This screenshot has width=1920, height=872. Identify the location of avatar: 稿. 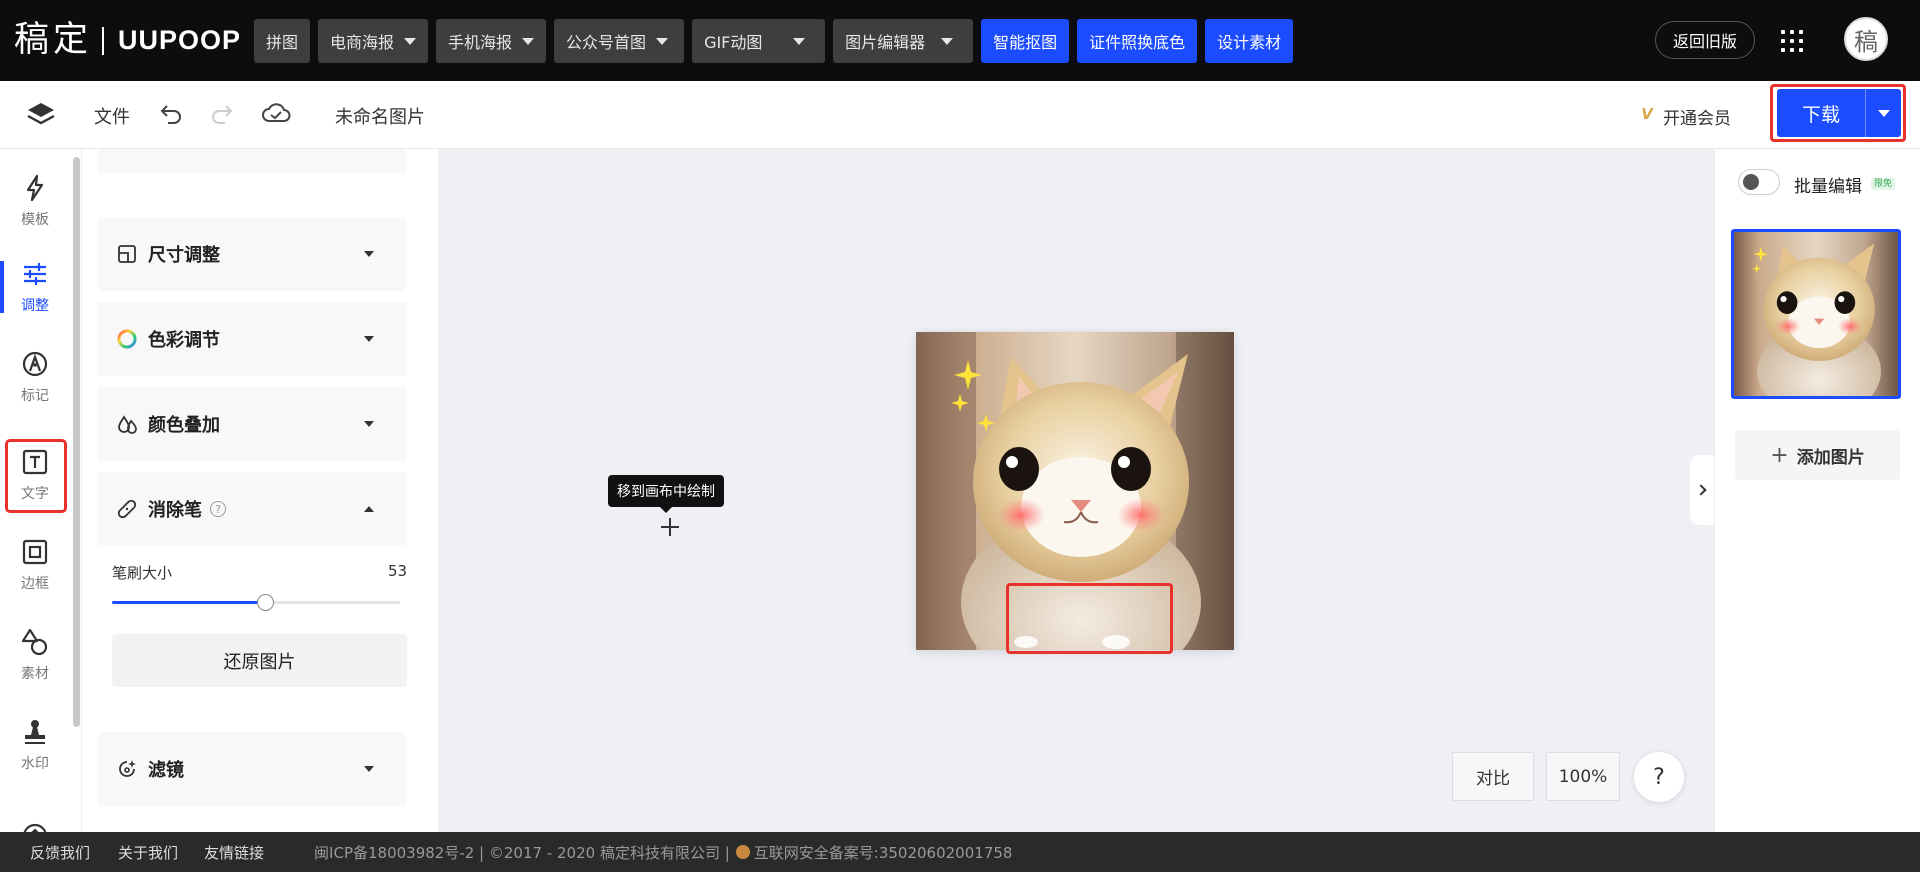
(1866, 39).